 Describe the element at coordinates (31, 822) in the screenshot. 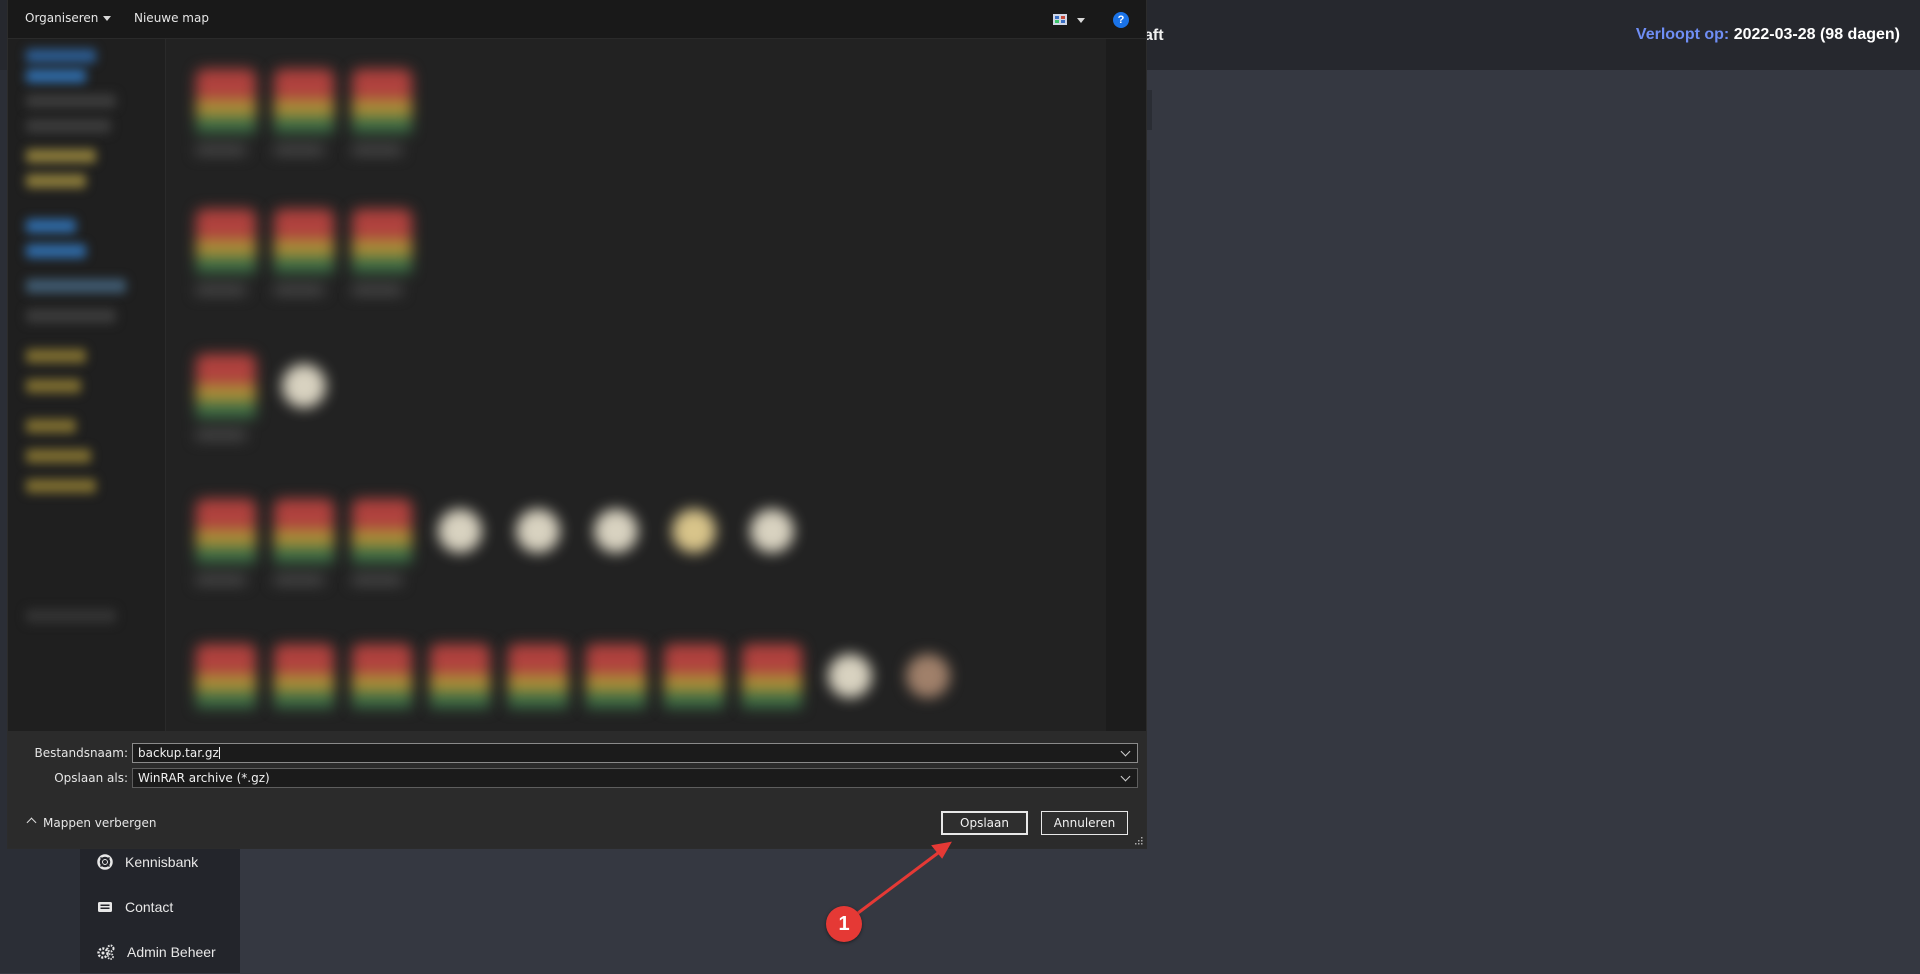

I see `chevron-up-icon` at that location.